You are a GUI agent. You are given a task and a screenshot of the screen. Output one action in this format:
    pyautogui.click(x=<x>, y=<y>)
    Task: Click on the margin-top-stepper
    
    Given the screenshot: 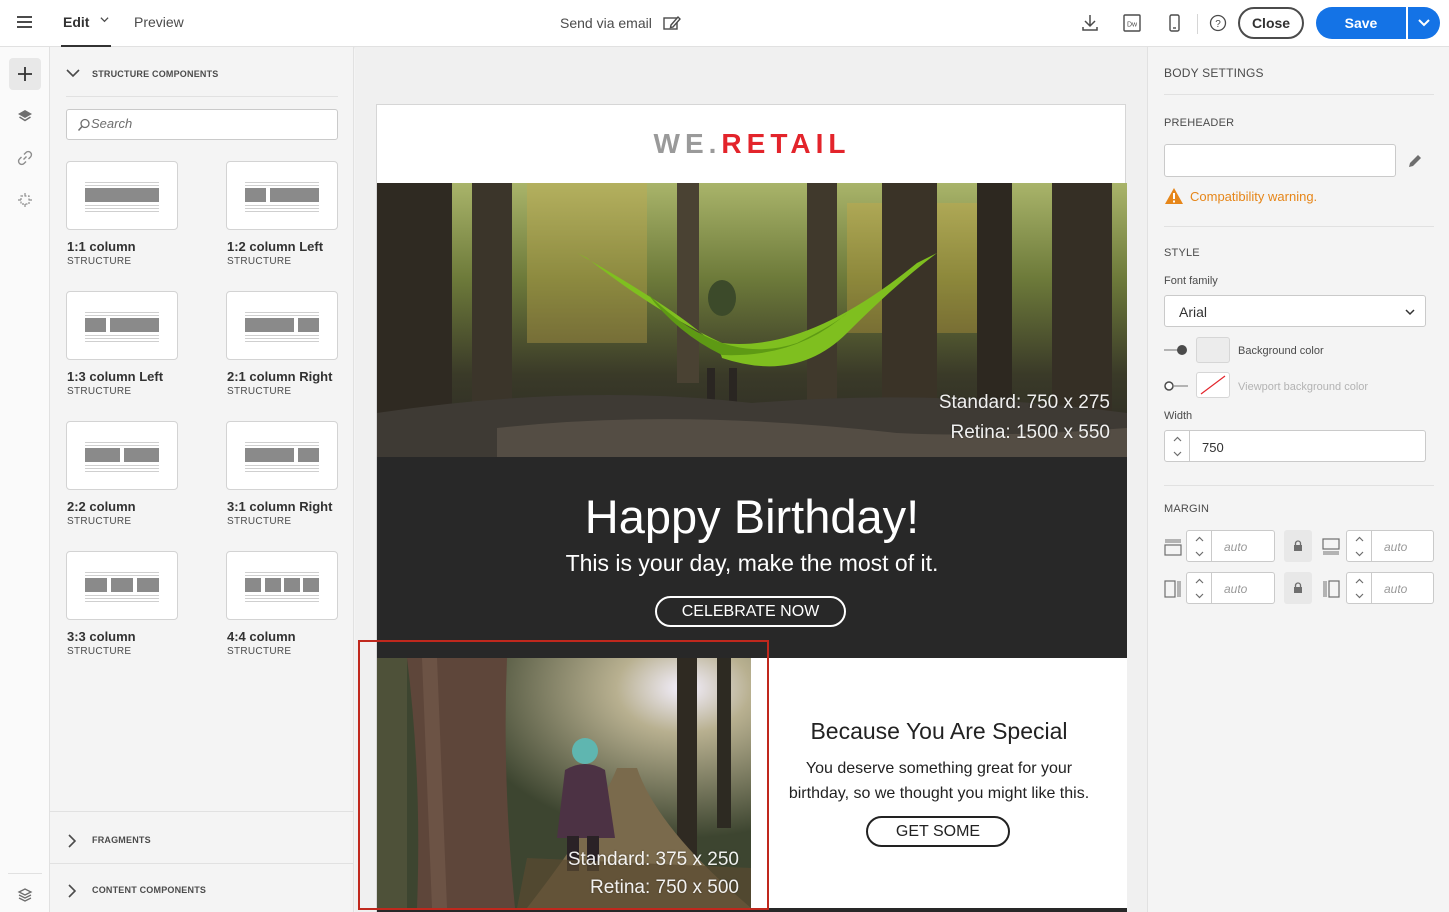 What is the action you would take?
    pyautogui.click(x=1199, y=546)
    